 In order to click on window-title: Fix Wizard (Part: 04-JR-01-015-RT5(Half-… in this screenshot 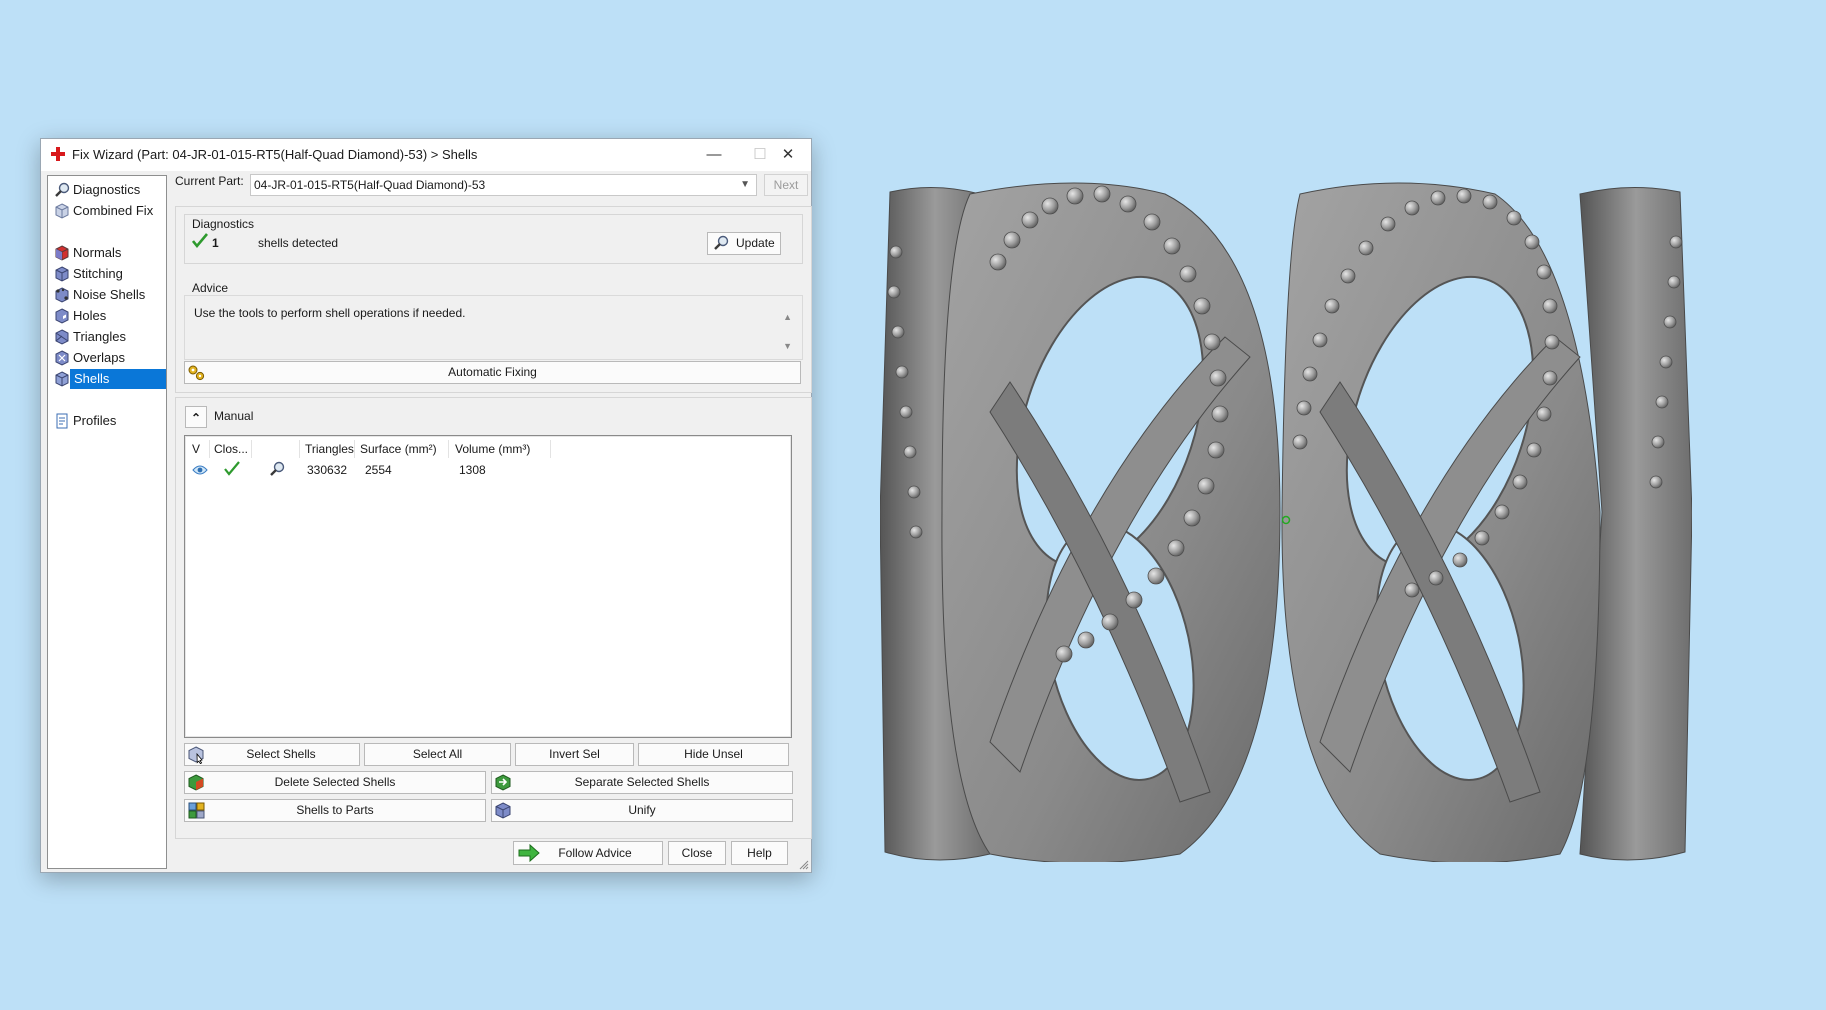, I will do `click(275, 154)`.